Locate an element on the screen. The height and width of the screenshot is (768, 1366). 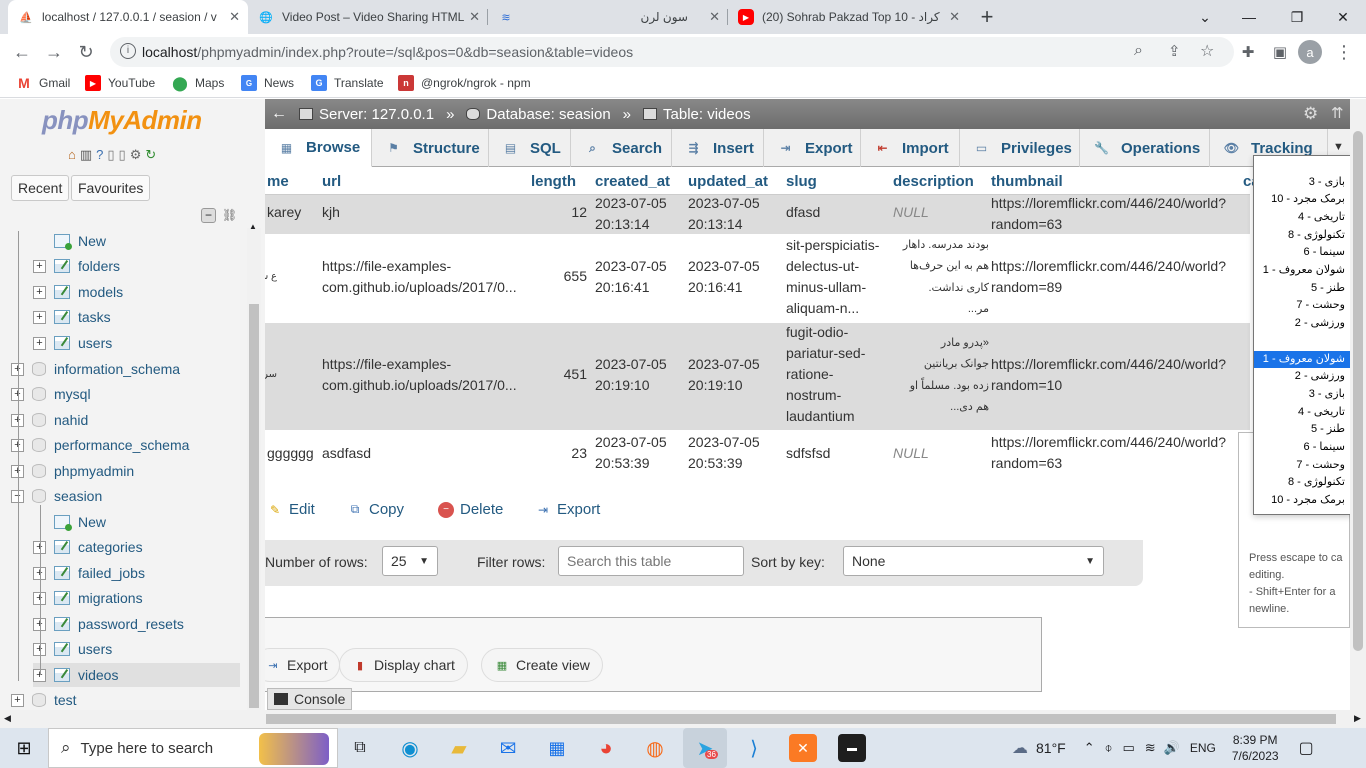
tree-item-tasks: + tasks is located at coordinates (72, 317).